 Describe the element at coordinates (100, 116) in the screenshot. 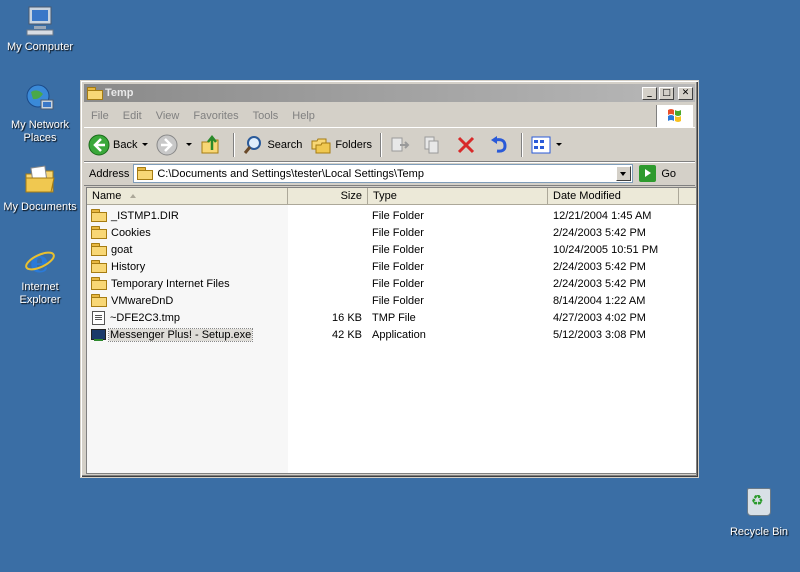

I see `menu-file: File` at that location.